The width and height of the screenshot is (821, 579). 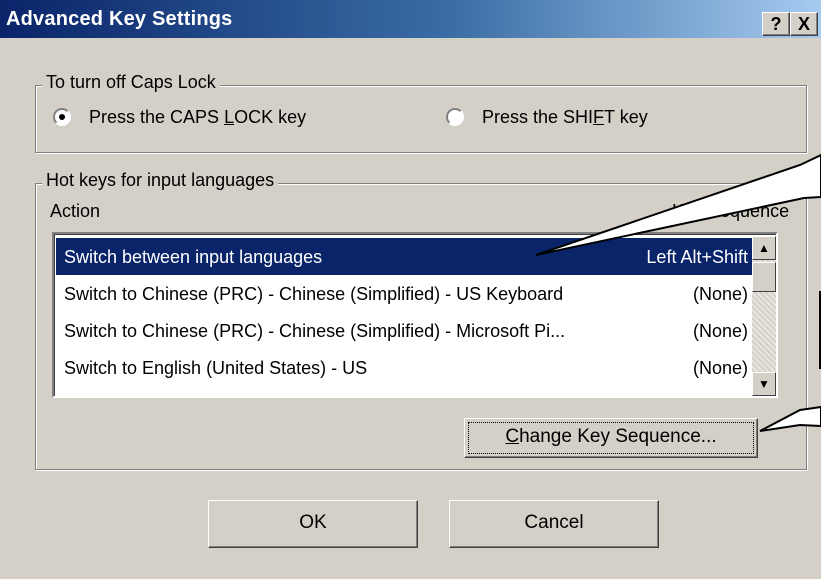 What do you see at coordinates (678, 204) in the screenshot?
I see `callout-pointer-top` at bounding box center [678, 204].